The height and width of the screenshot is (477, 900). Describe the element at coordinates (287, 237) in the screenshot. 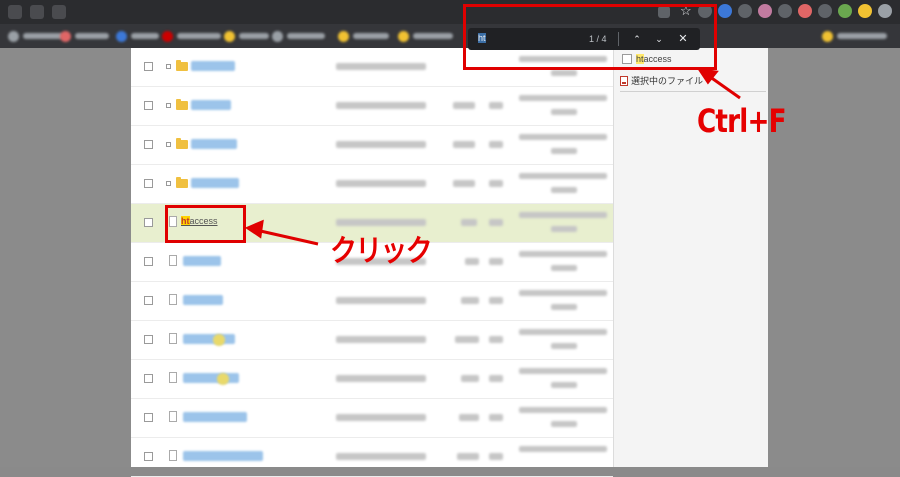

I see `arrow-to-file` at that location.